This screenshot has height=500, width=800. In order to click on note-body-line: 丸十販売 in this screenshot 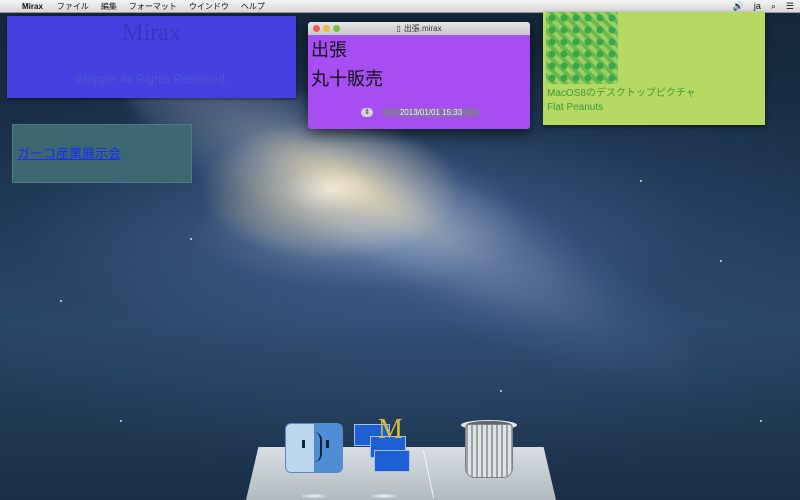, I will do `click(347, 78)`.